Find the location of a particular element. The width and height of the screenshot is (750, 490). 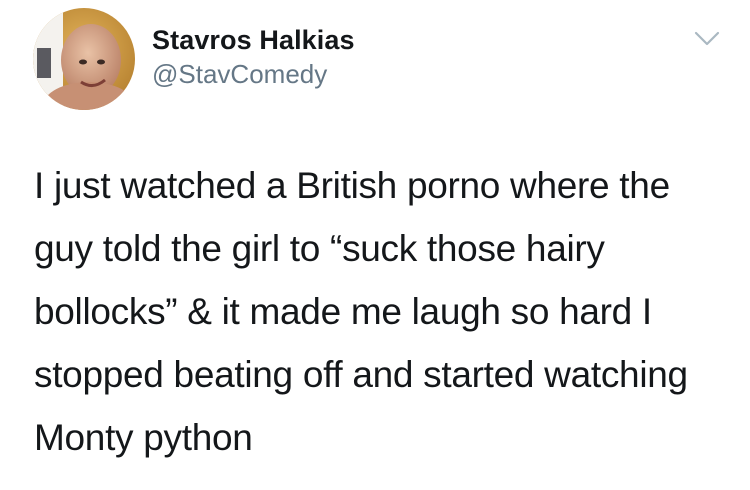

username-handle: @StavComedy is located at coordinates (253, 74).